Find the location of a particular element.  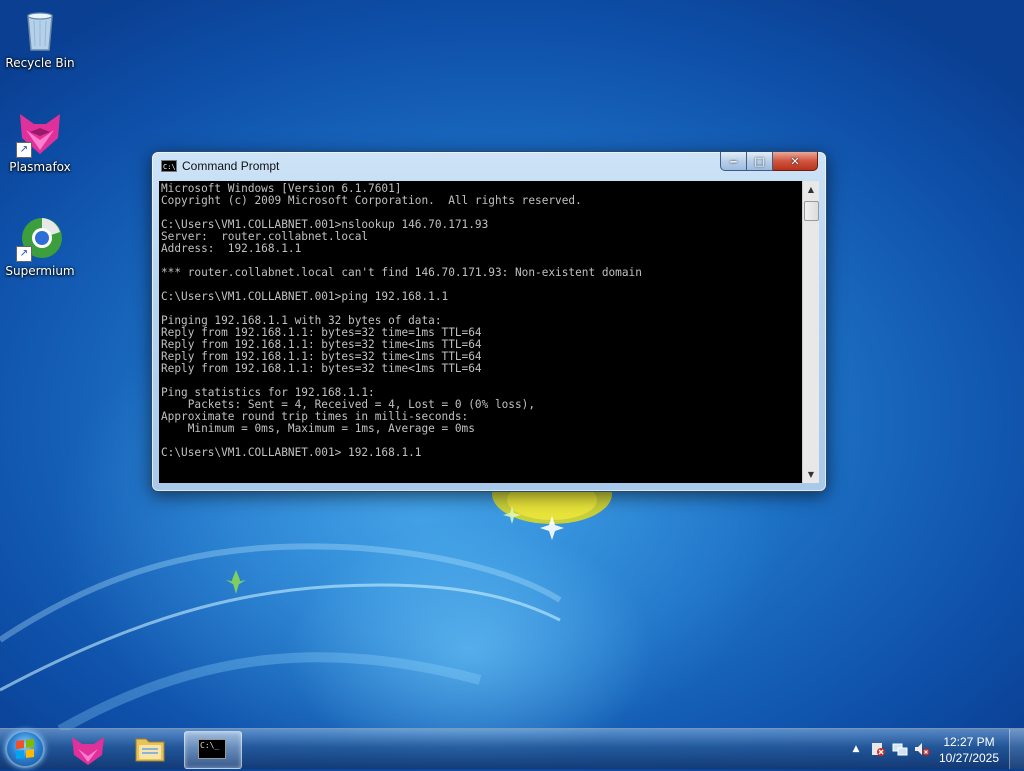

start-button is located at coordinates (25, 749).